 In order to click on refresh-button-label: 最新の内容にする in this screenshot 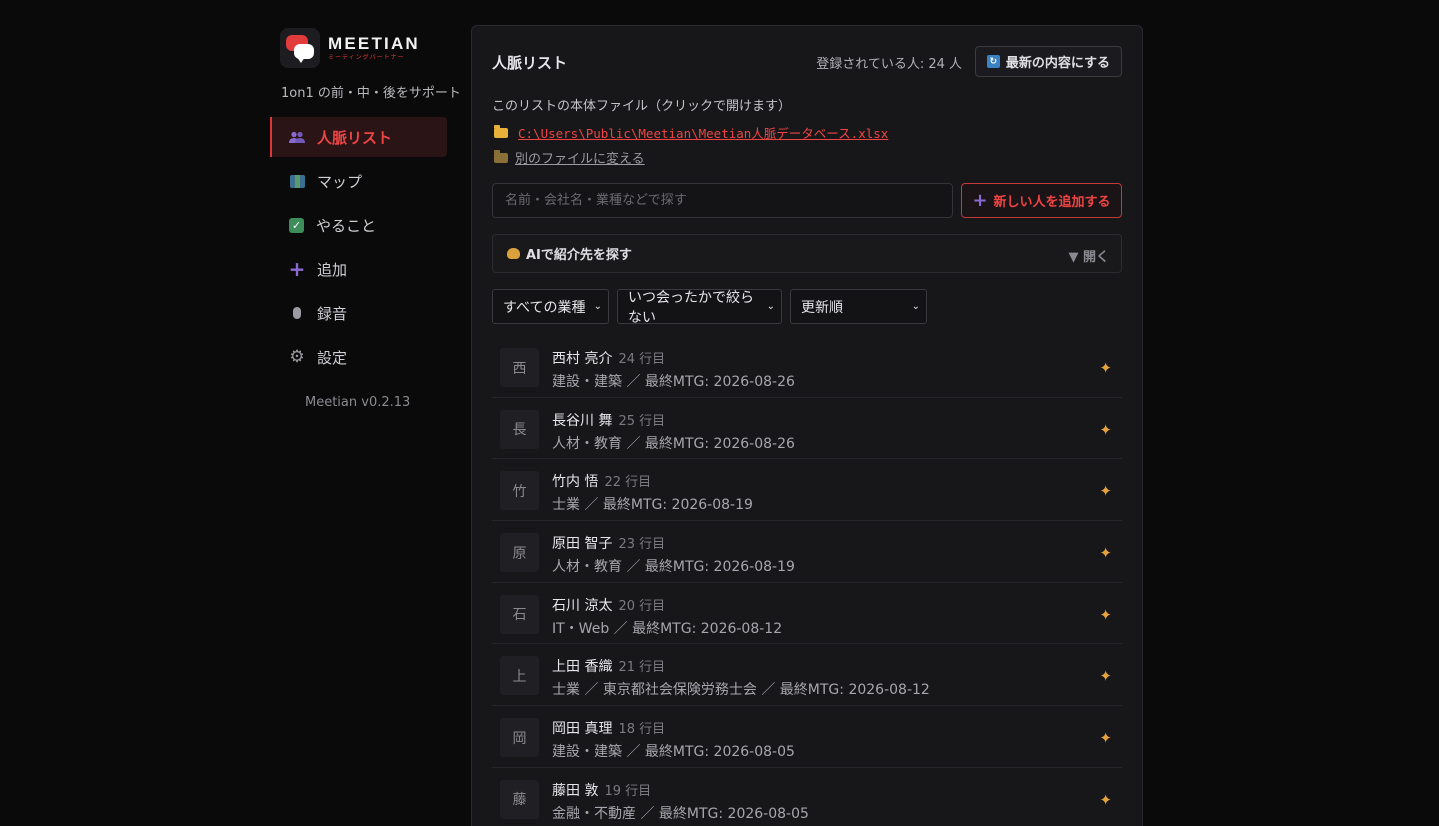, I will do `click(1058, 63)`.